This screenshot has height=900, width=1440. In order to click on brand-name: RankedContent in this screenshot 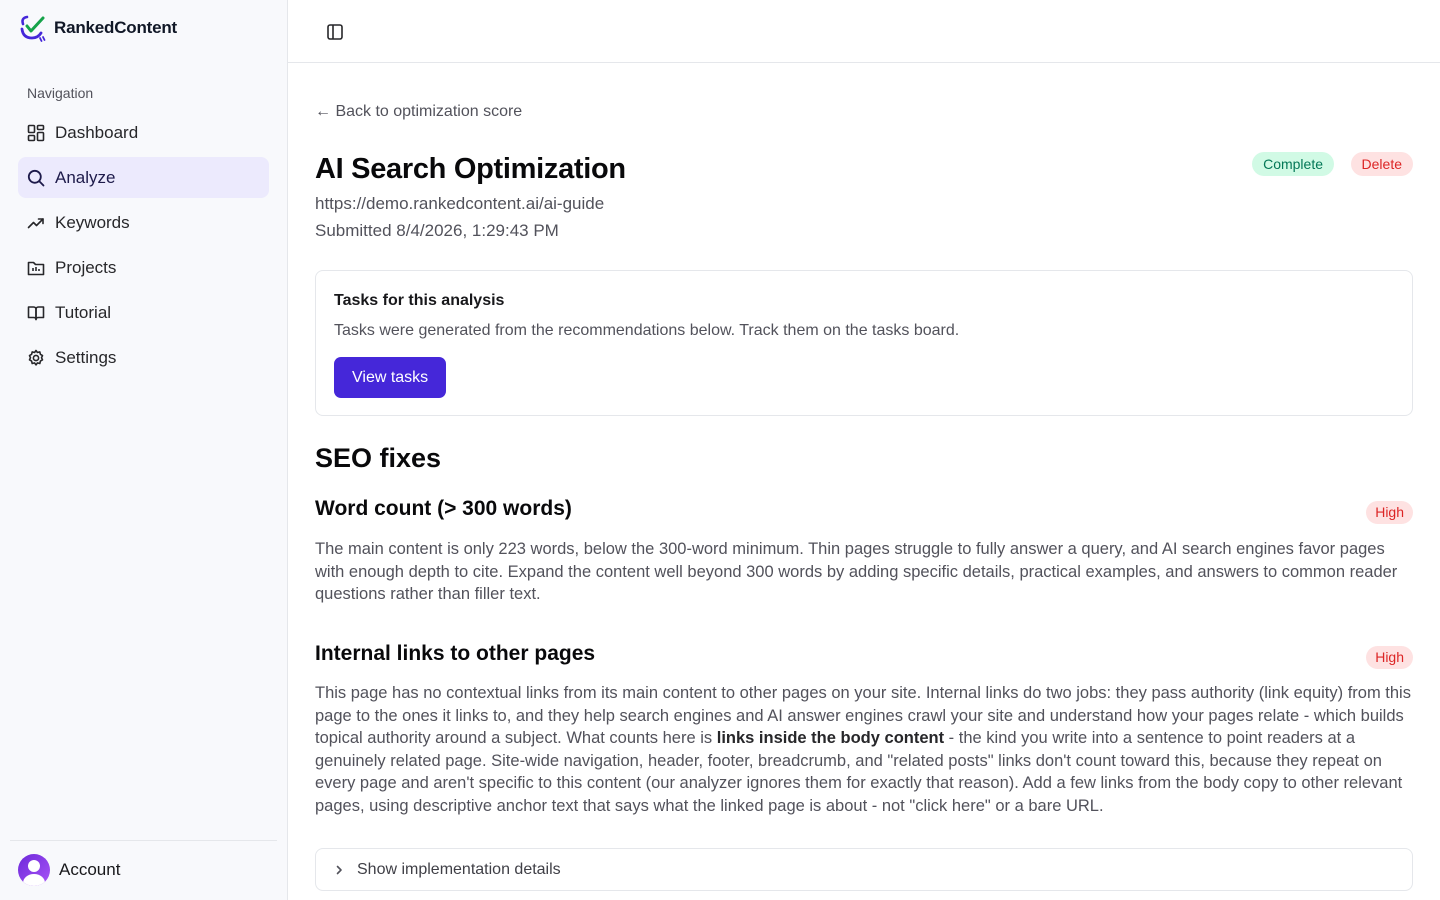, I will do `click(116, 27)`.